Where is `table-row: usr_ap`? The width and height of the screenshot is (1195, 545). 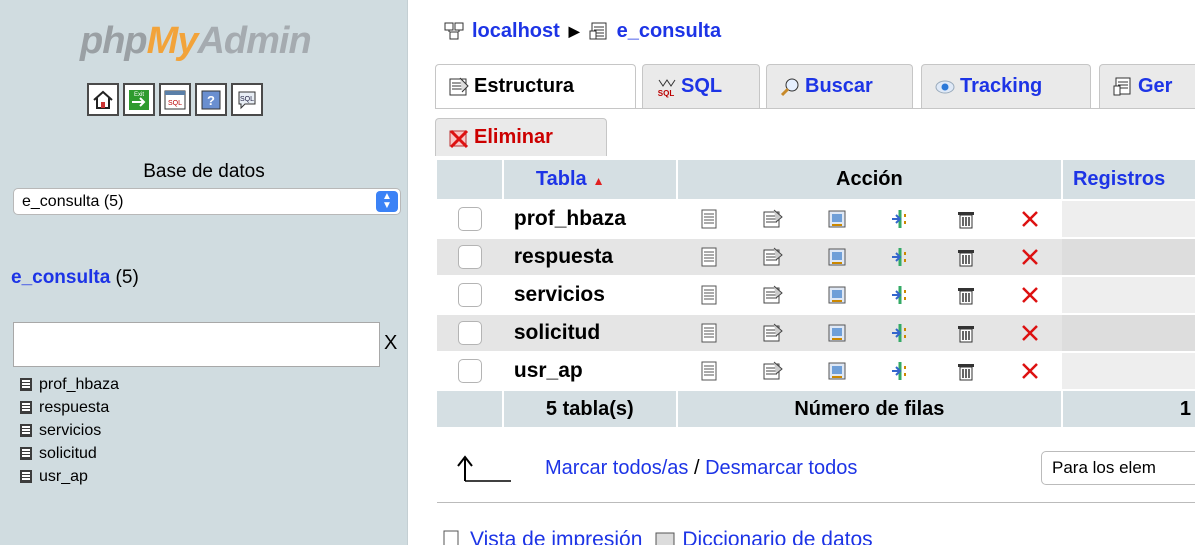 table-row: usr_ap is located at coordinates (816, 371).